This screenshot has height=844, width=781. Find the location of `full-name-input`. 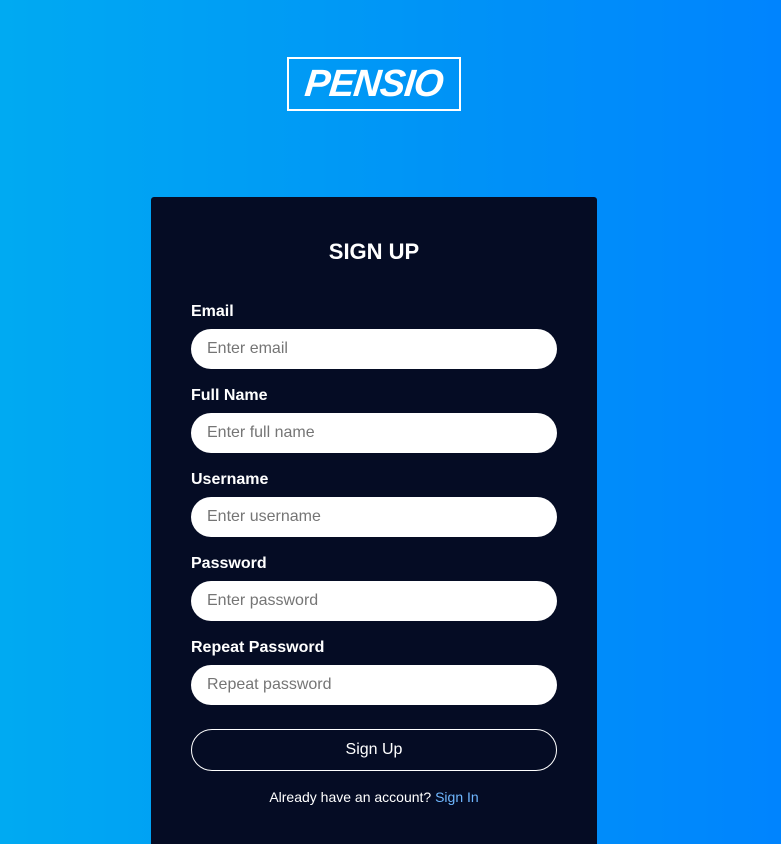

full-name-input is located at coordinates (374, 433).